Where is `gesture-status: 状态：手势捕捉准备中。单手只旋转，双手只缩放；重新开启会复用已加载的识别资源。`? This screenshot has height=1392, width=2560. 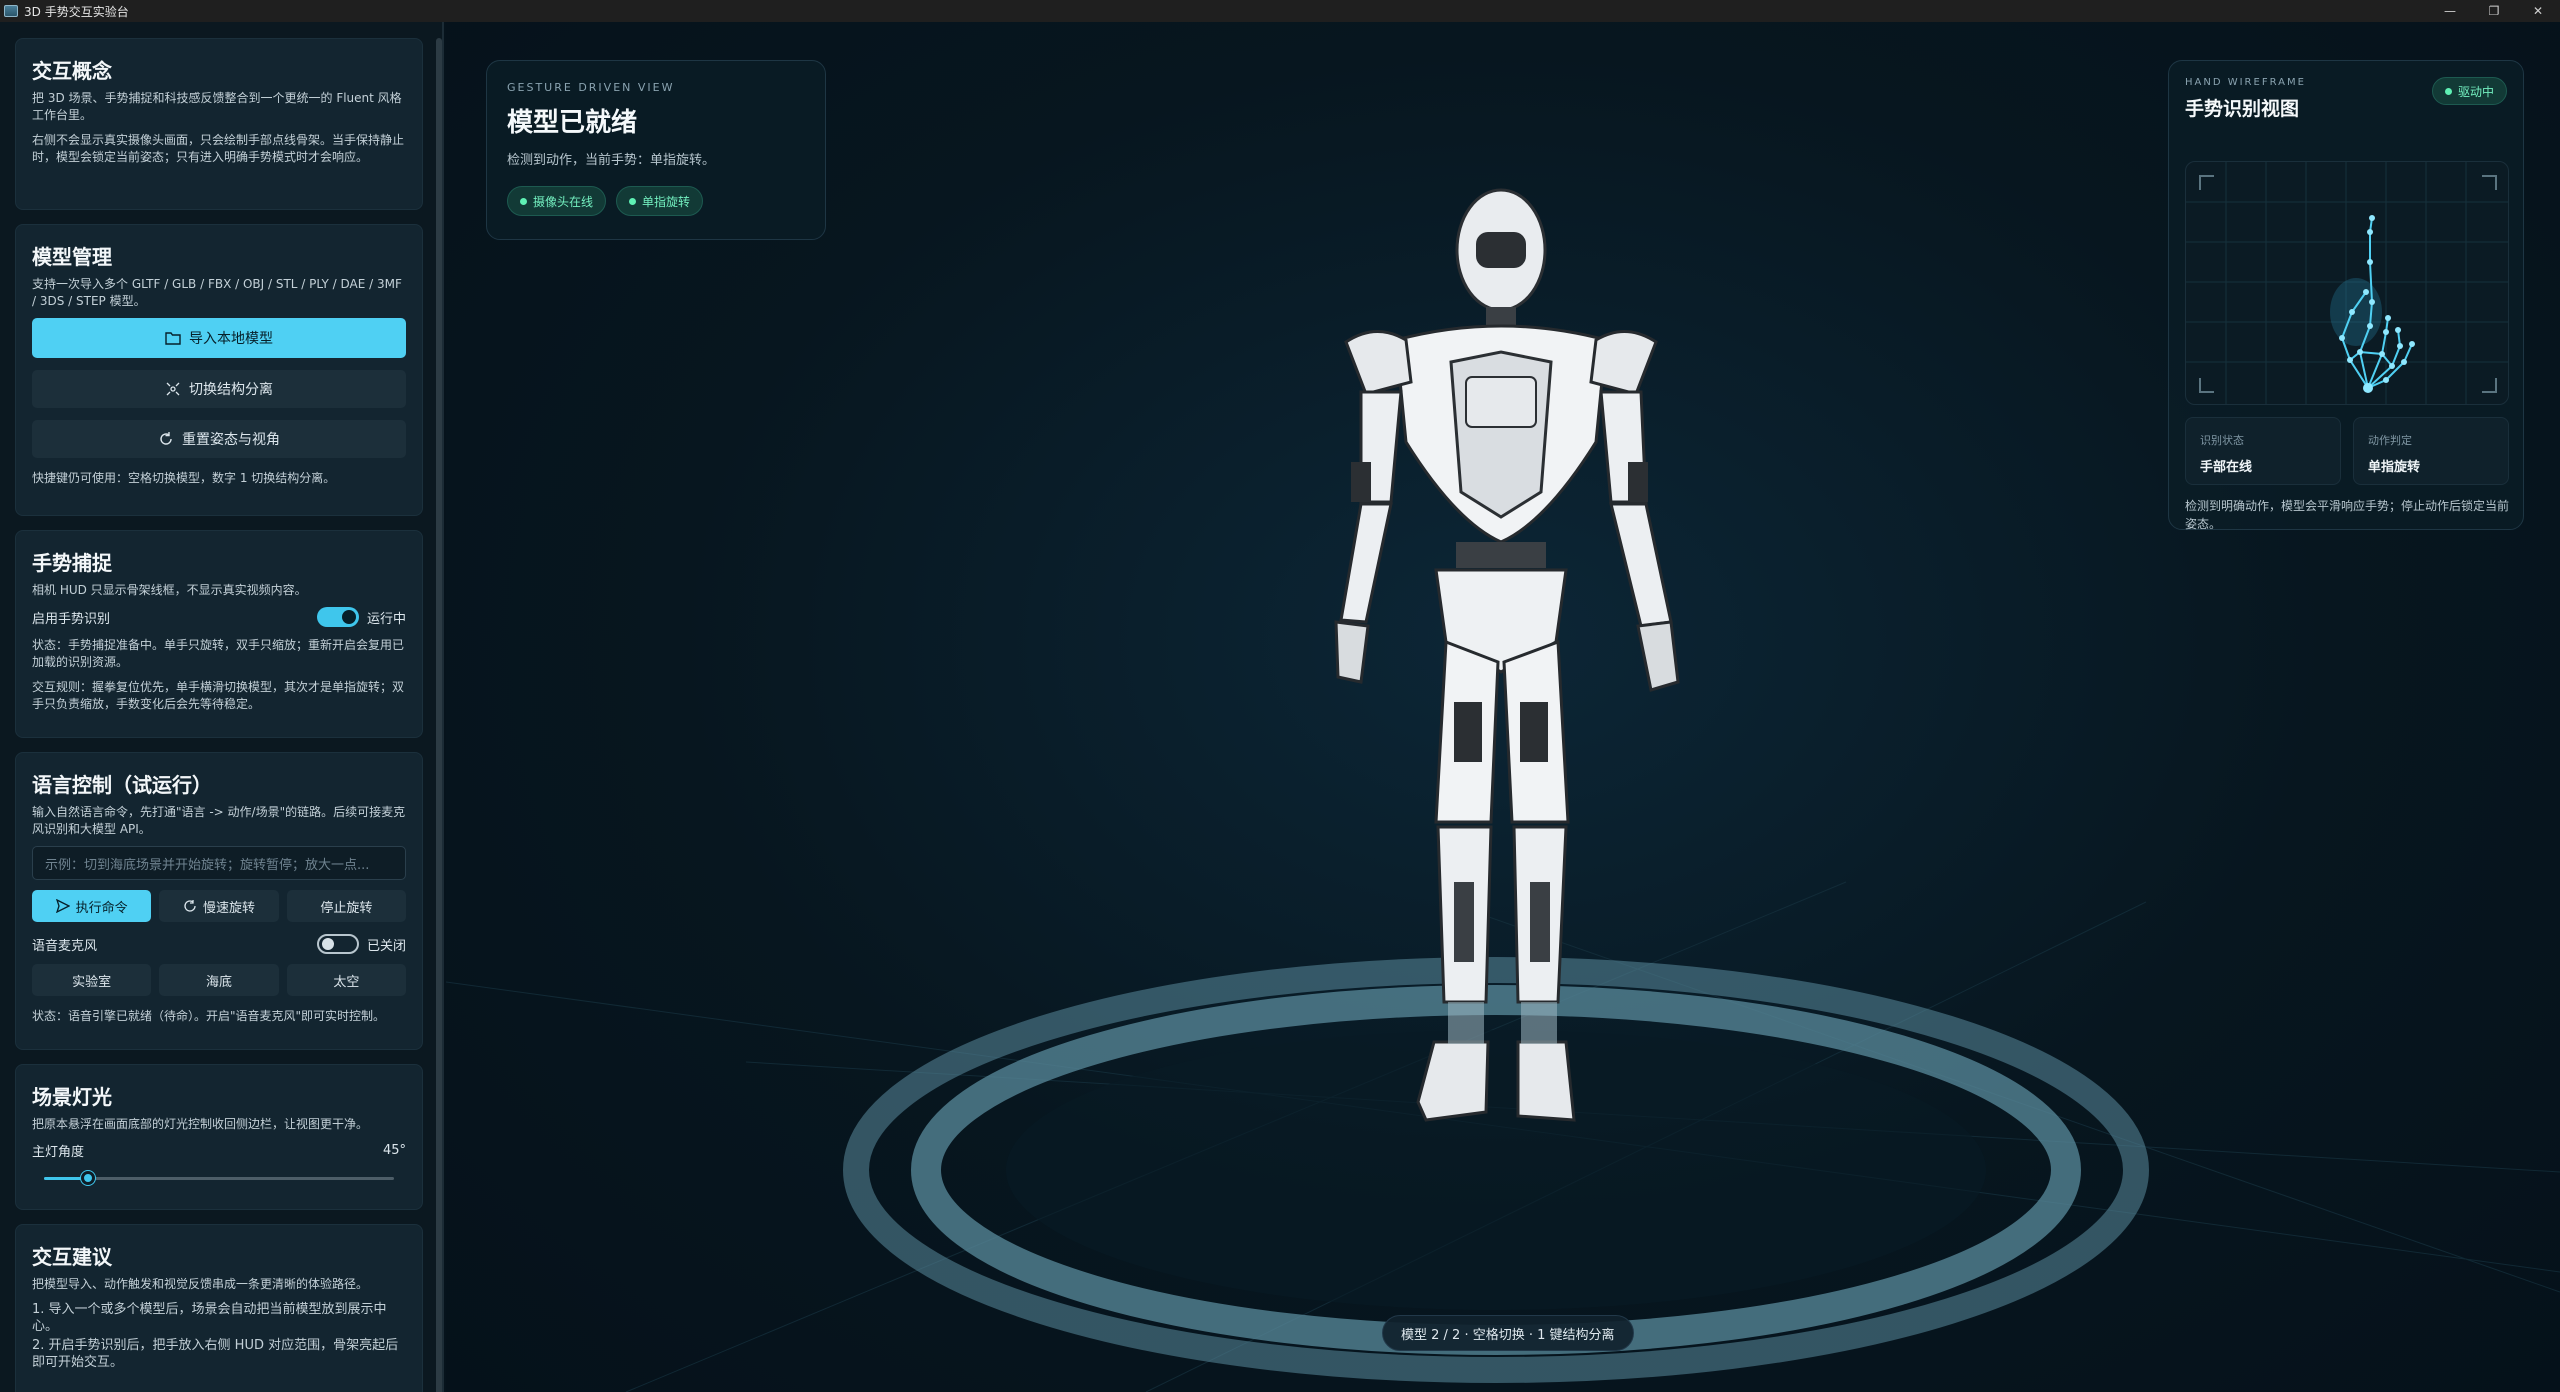
gesture-status: 状态：手势捕捉准备中。单手只旋转，双手只缩放；重新开启会复用已加载的识别资源。 is located at coordinates (218, 653).